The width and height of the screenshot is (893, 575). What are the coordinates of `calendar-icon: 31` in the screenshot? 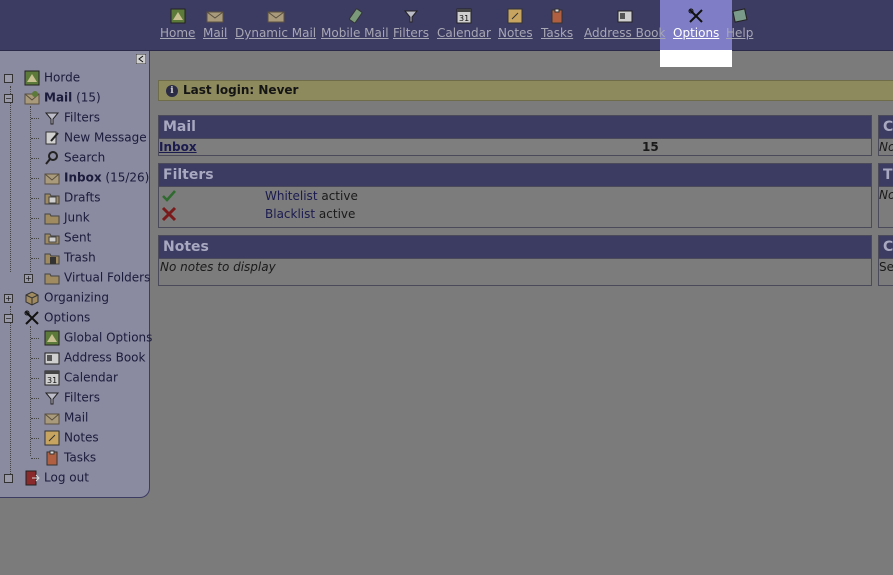 It's located at (464, 16).